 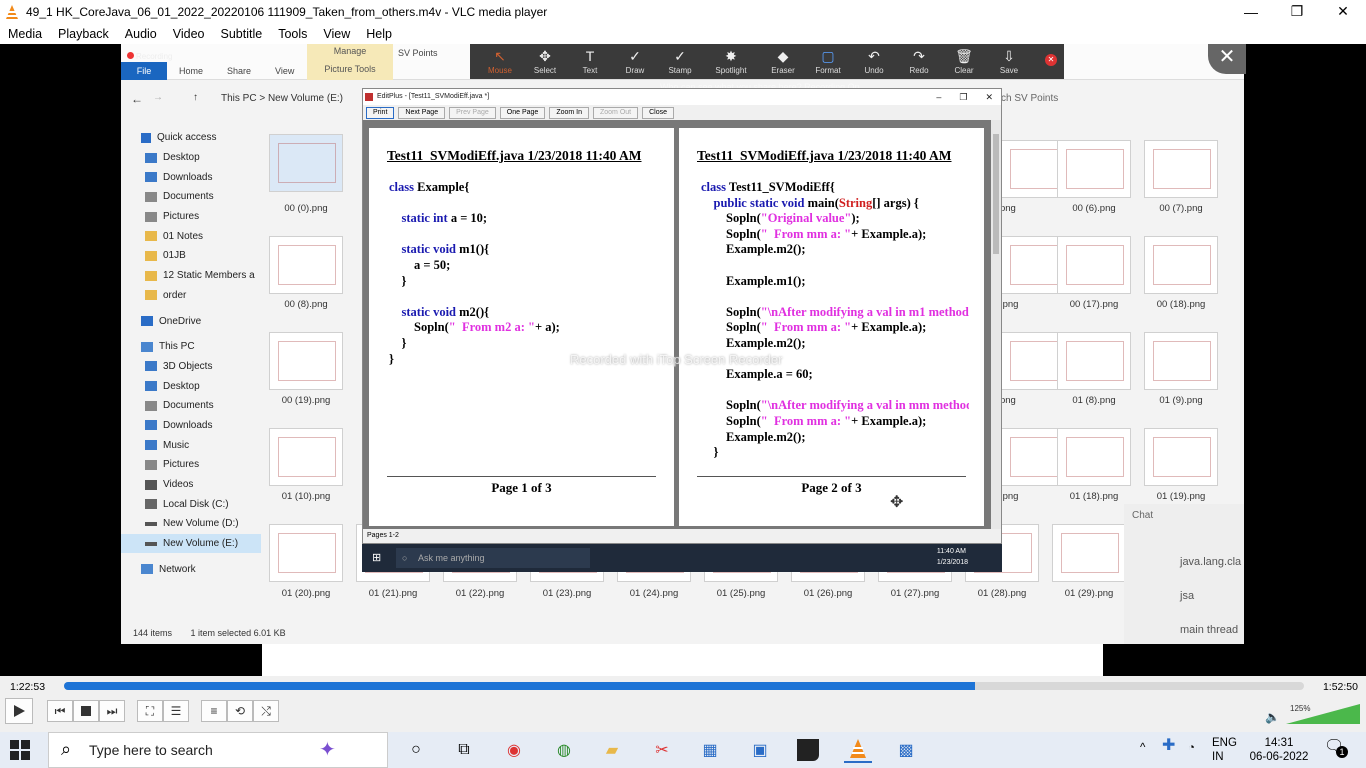 What do you see at coordinates (151, 295) in the screenshot?
I see `folder-icon` at bounding box center [151, 295].